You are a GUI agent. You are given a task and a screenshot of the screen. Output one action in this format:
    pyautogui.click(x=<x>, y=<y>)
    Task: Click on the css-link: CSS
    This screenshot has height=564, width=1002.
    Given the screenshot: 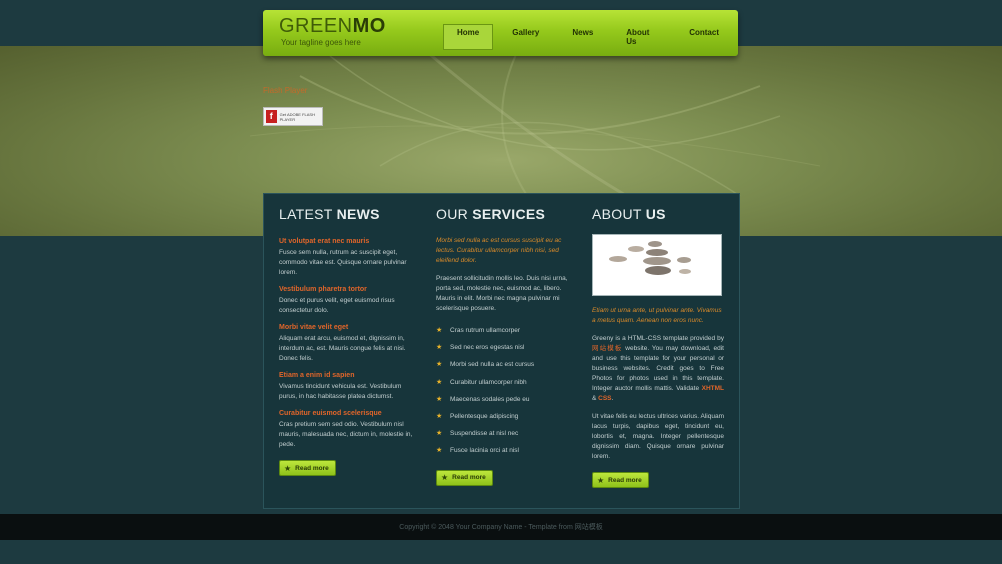 What is the action you would take?
    pyautogui.click(x=604, y=398)
    